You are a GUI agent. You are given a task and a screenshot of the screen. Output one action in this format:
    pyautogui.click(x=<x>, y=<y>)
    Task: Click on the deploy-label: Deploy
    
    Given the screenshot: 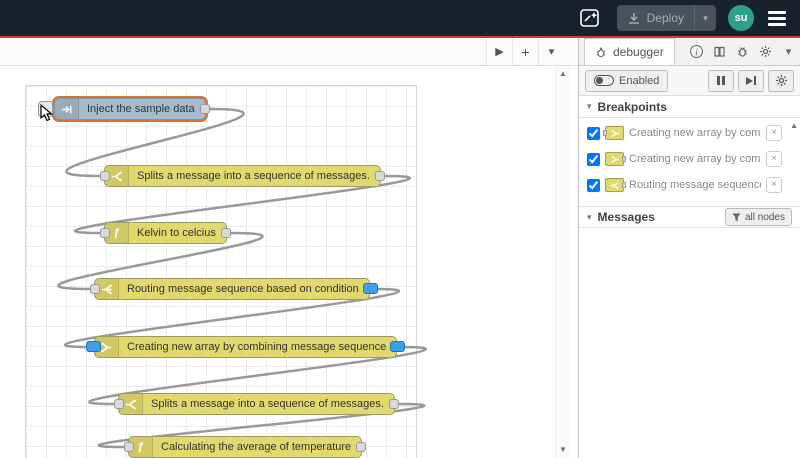 What is the action you would take?
    pyautogui.click(x=665, y=18)
    